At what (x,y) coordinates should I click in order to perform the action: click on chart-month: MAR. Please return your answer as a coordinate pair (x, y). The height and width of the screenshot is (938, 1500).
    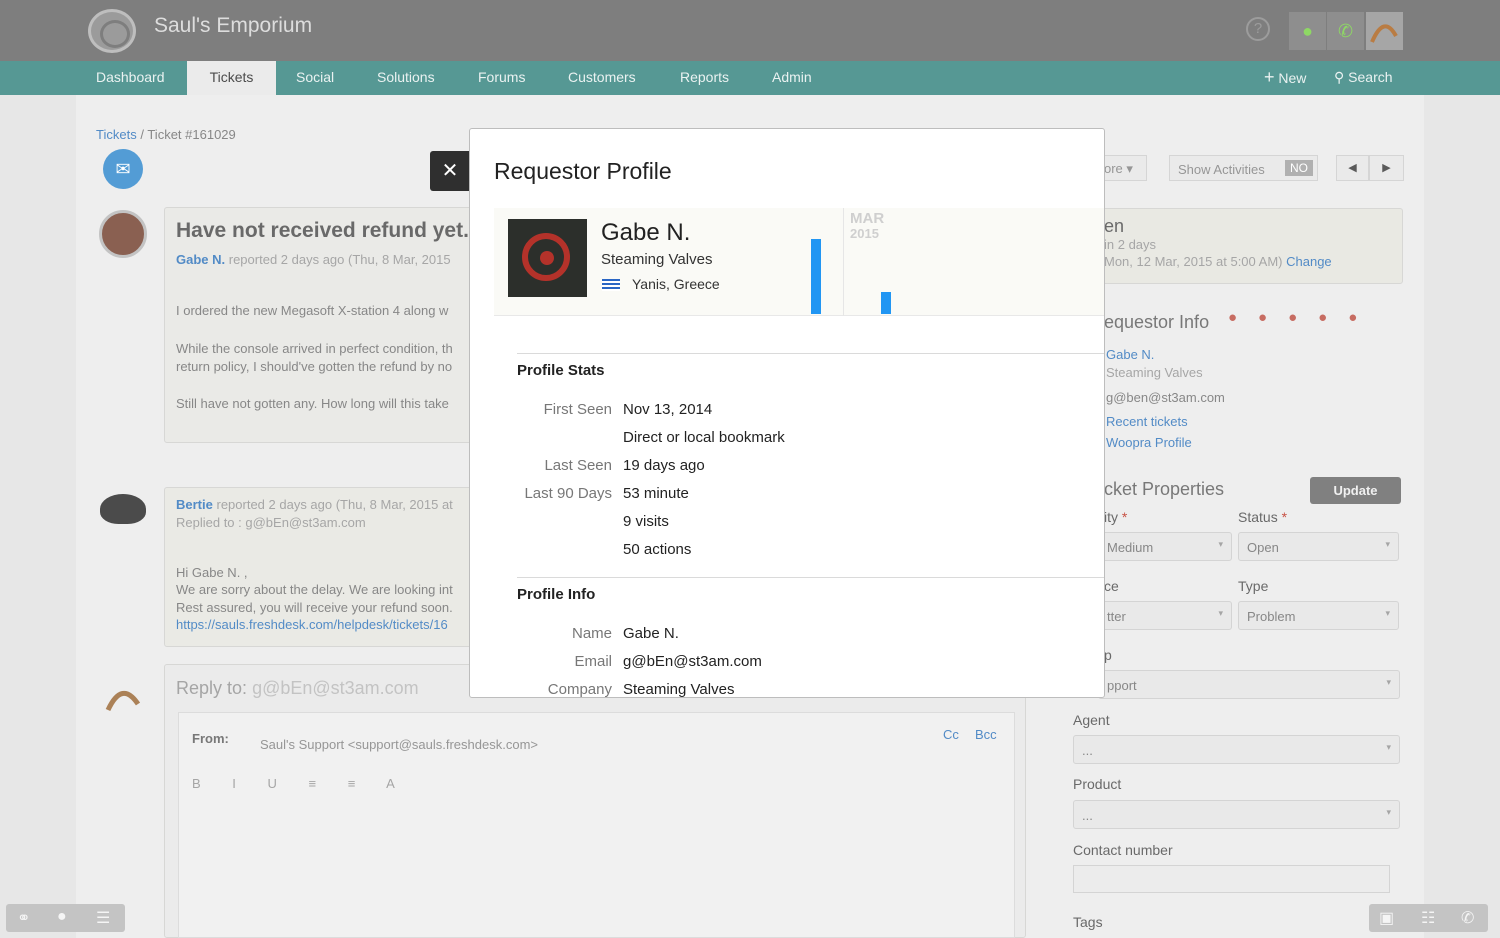
    Looking at the image, I should click on (867, 218).